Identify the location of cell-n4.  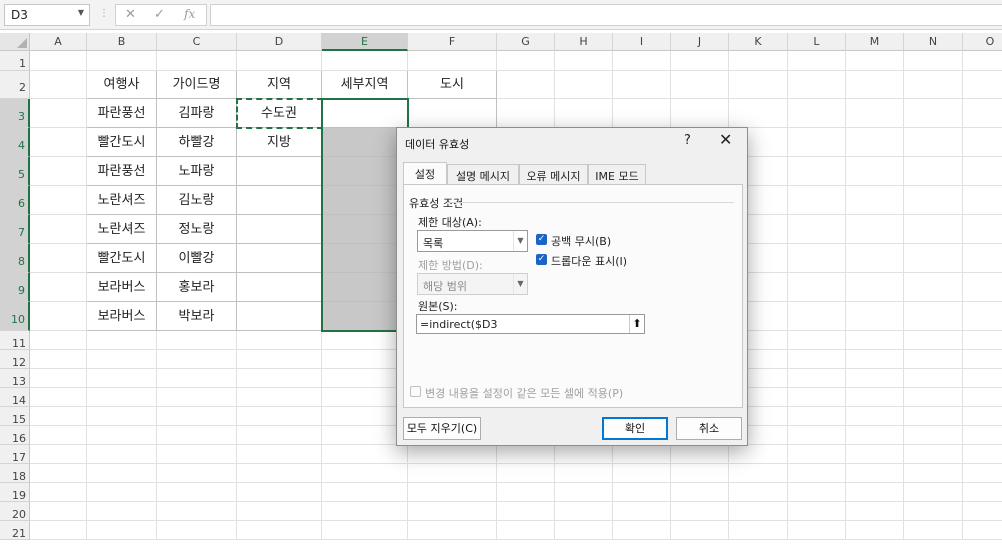
(933, 142).